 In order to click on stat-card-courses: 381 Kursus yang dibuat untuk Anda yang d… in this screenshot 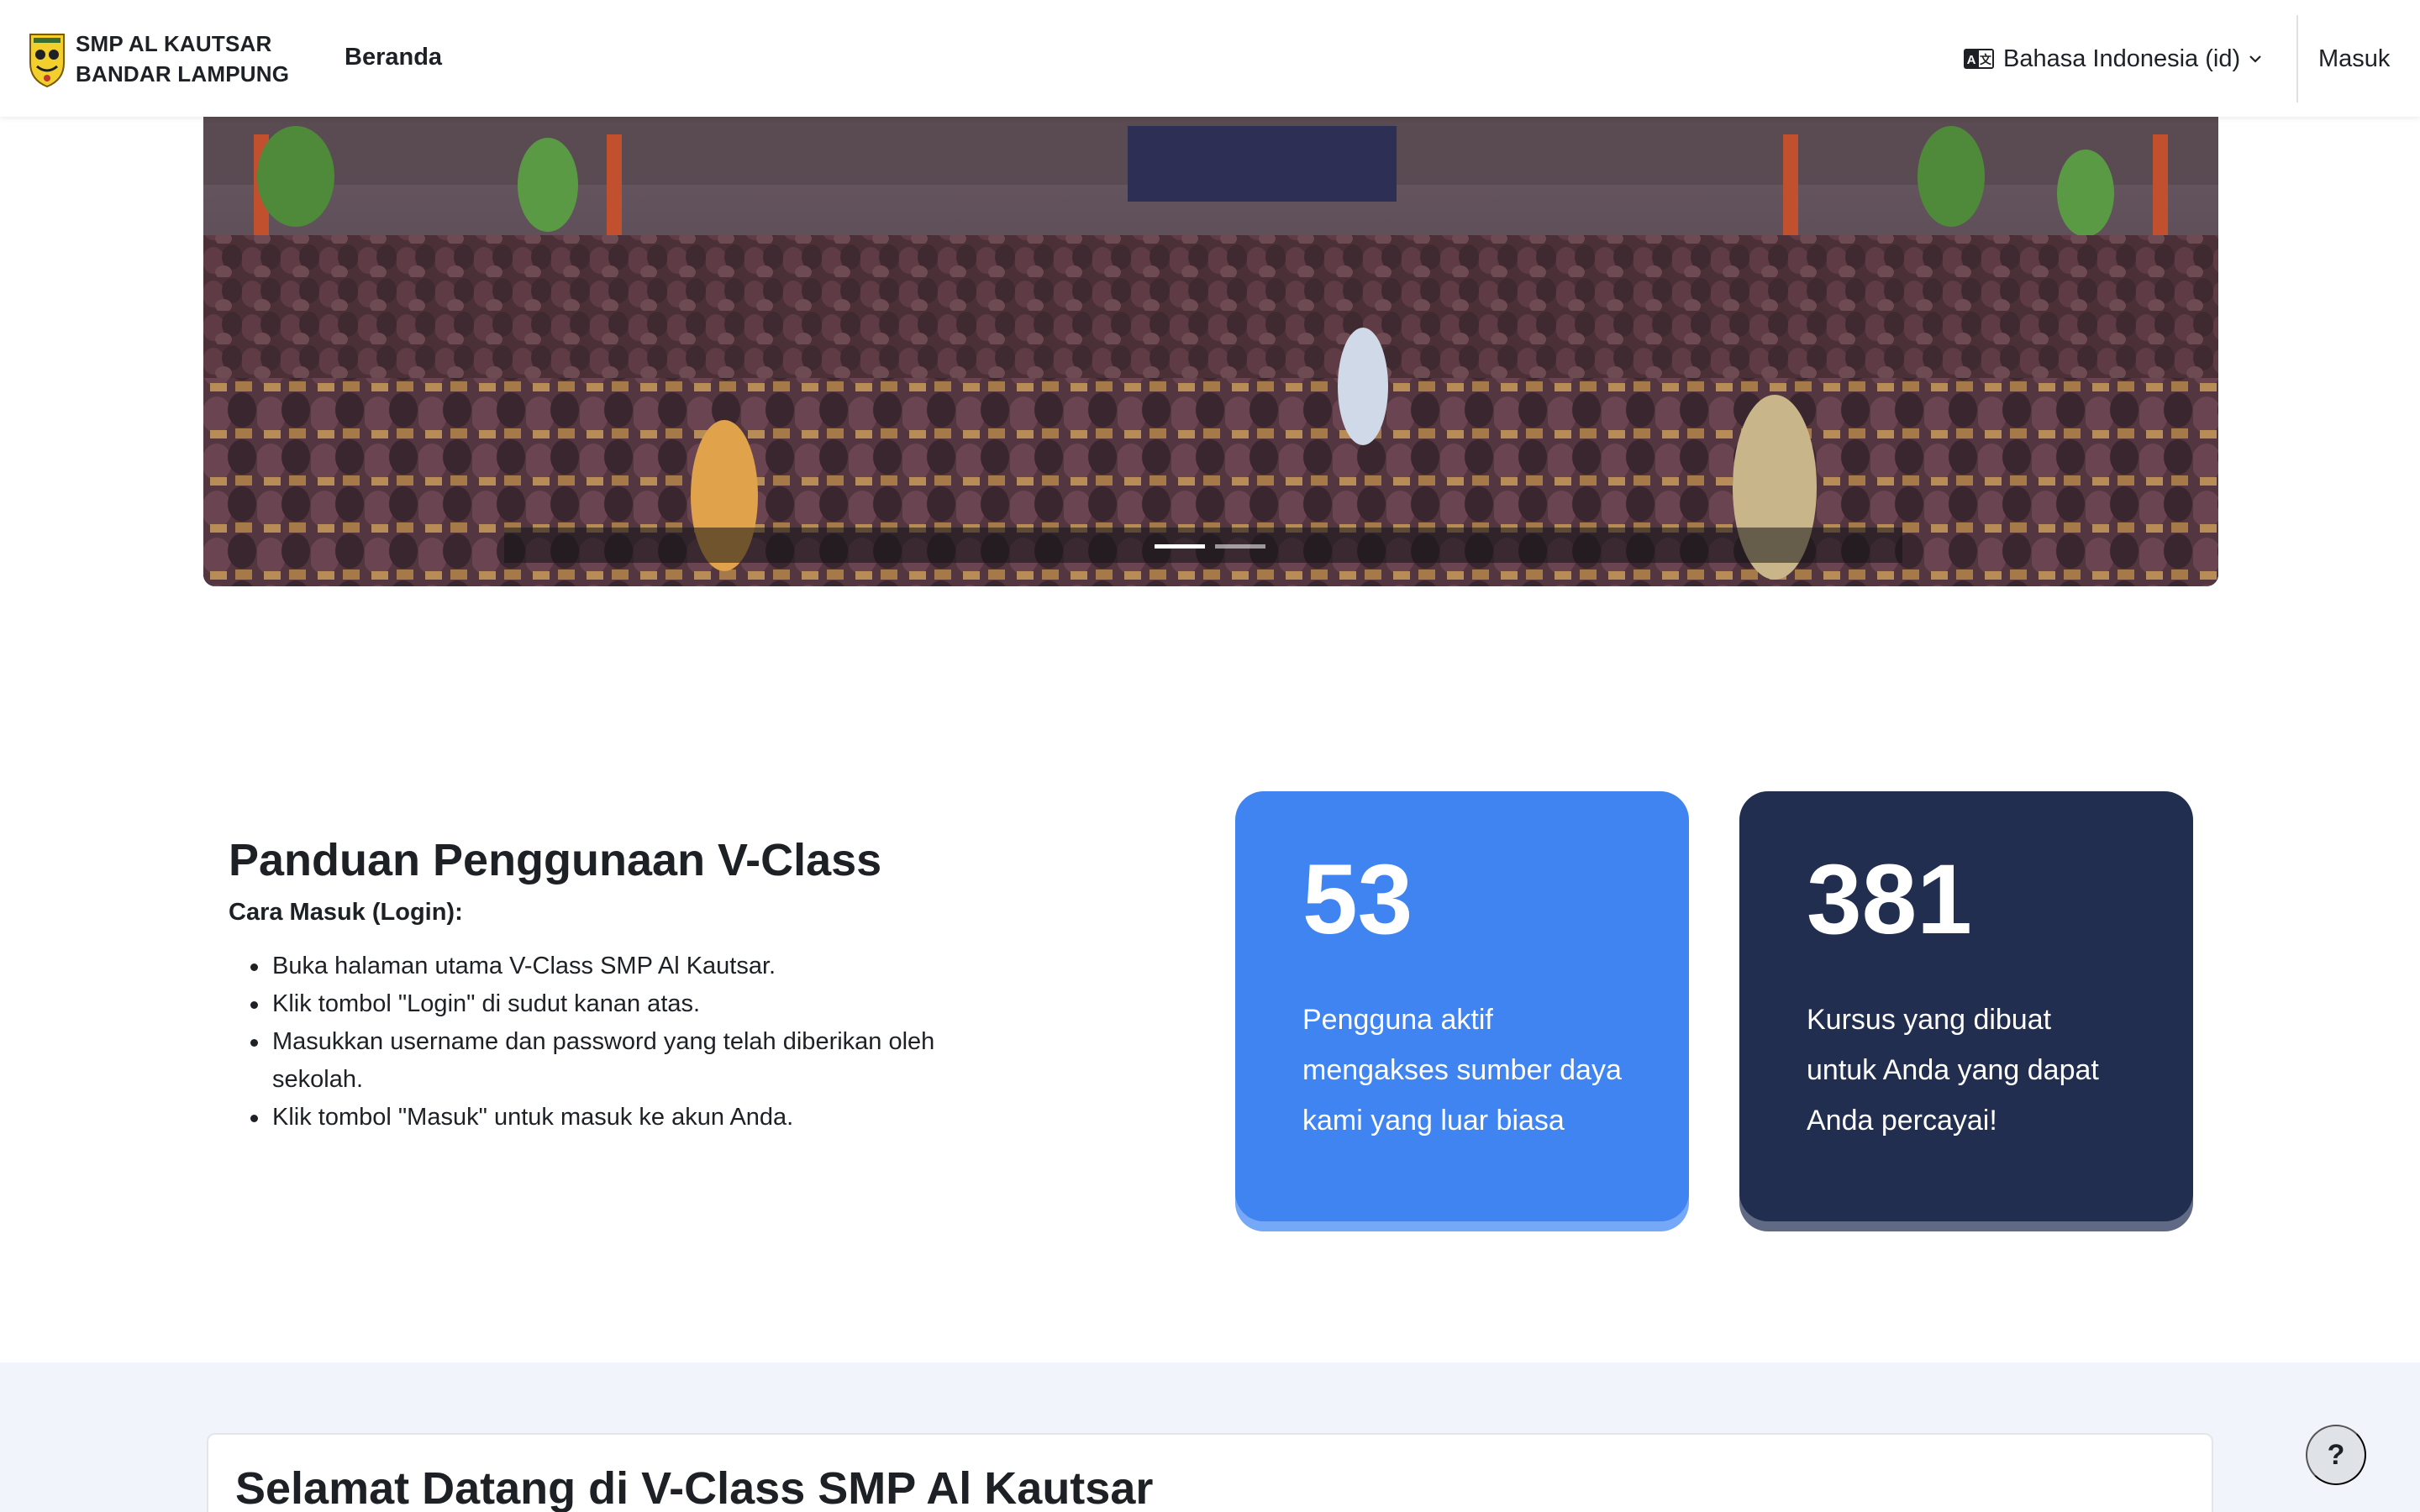, I will do `click(1966, 1006)`.